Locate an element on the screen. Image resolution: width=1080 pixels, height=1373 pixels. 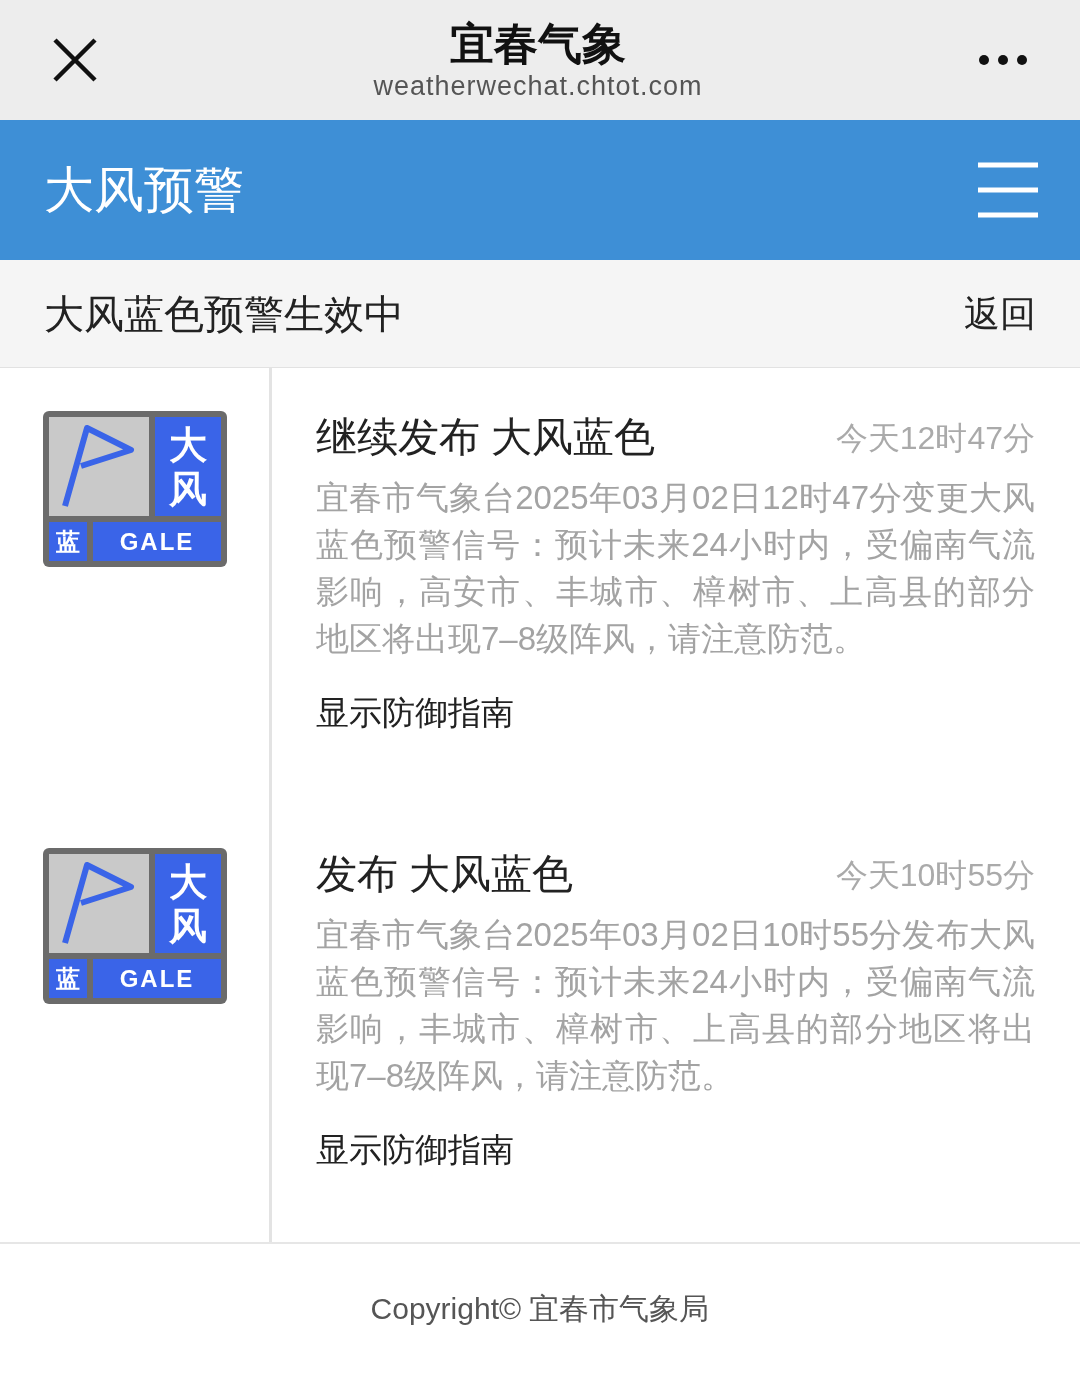
back-link: 返回 is located at coordinates (1000, 313).